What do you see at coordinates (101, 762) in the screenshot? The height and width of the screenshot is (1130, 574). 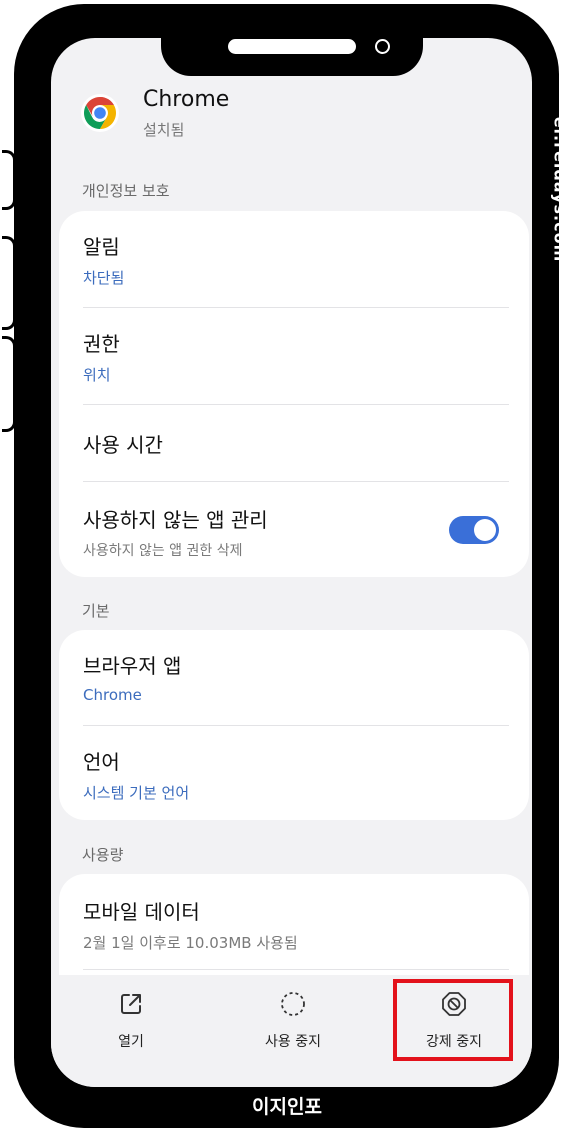 I see `item-title: 언어` at bounding box center [101, 762].